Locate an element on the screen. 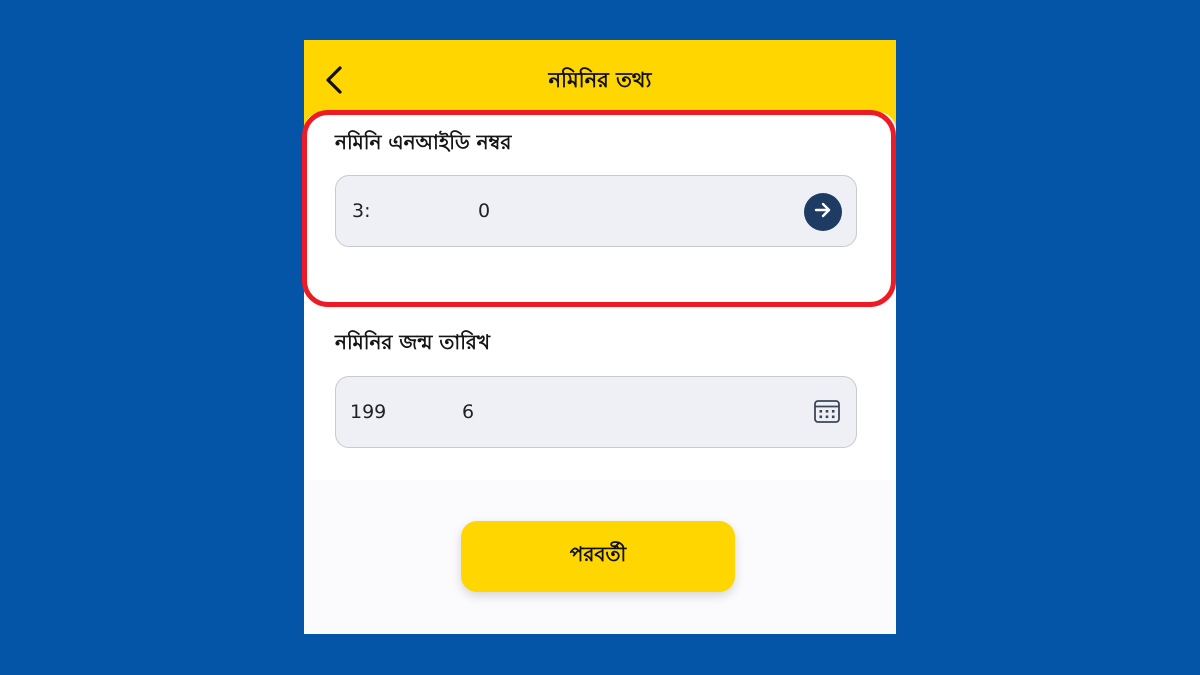 The height and width of the screenshot is (675, 1200). dob-value-start: 199 is located at coordinates (368, 412).